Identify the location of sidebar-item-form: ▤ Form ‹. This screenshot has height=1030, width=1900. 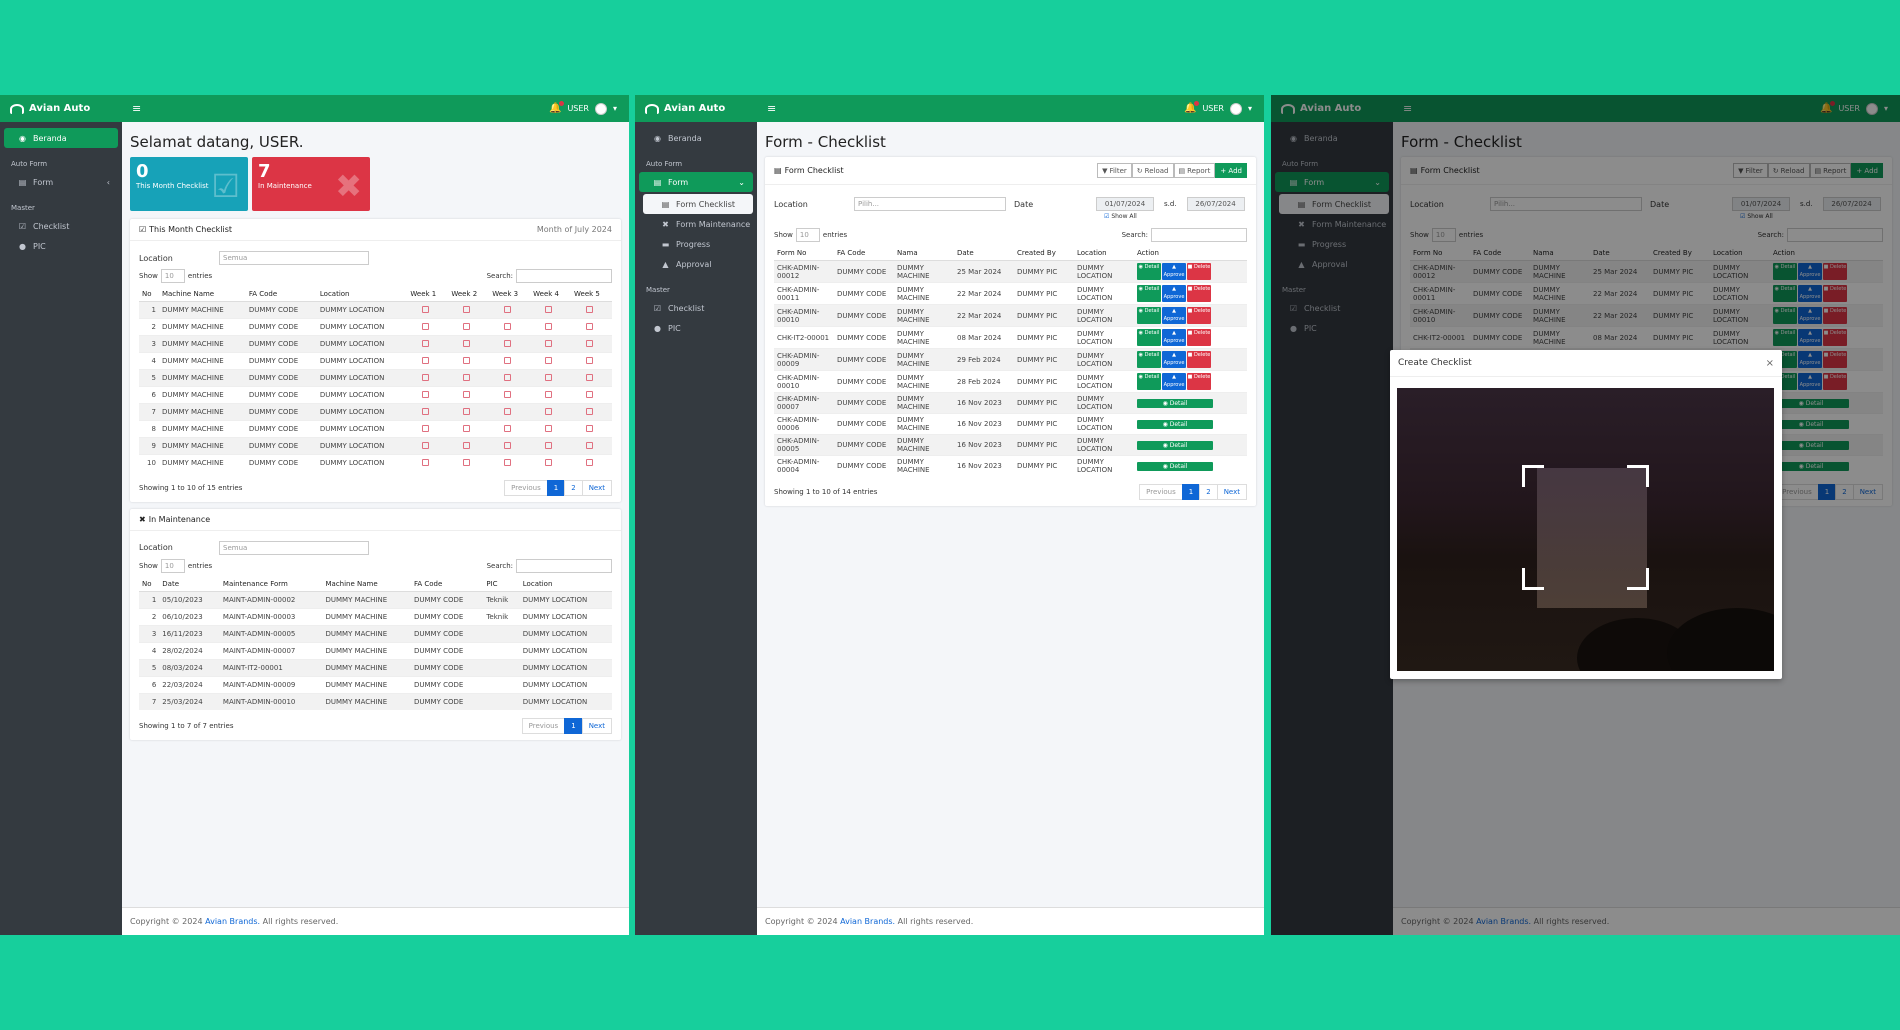
(61, 182).